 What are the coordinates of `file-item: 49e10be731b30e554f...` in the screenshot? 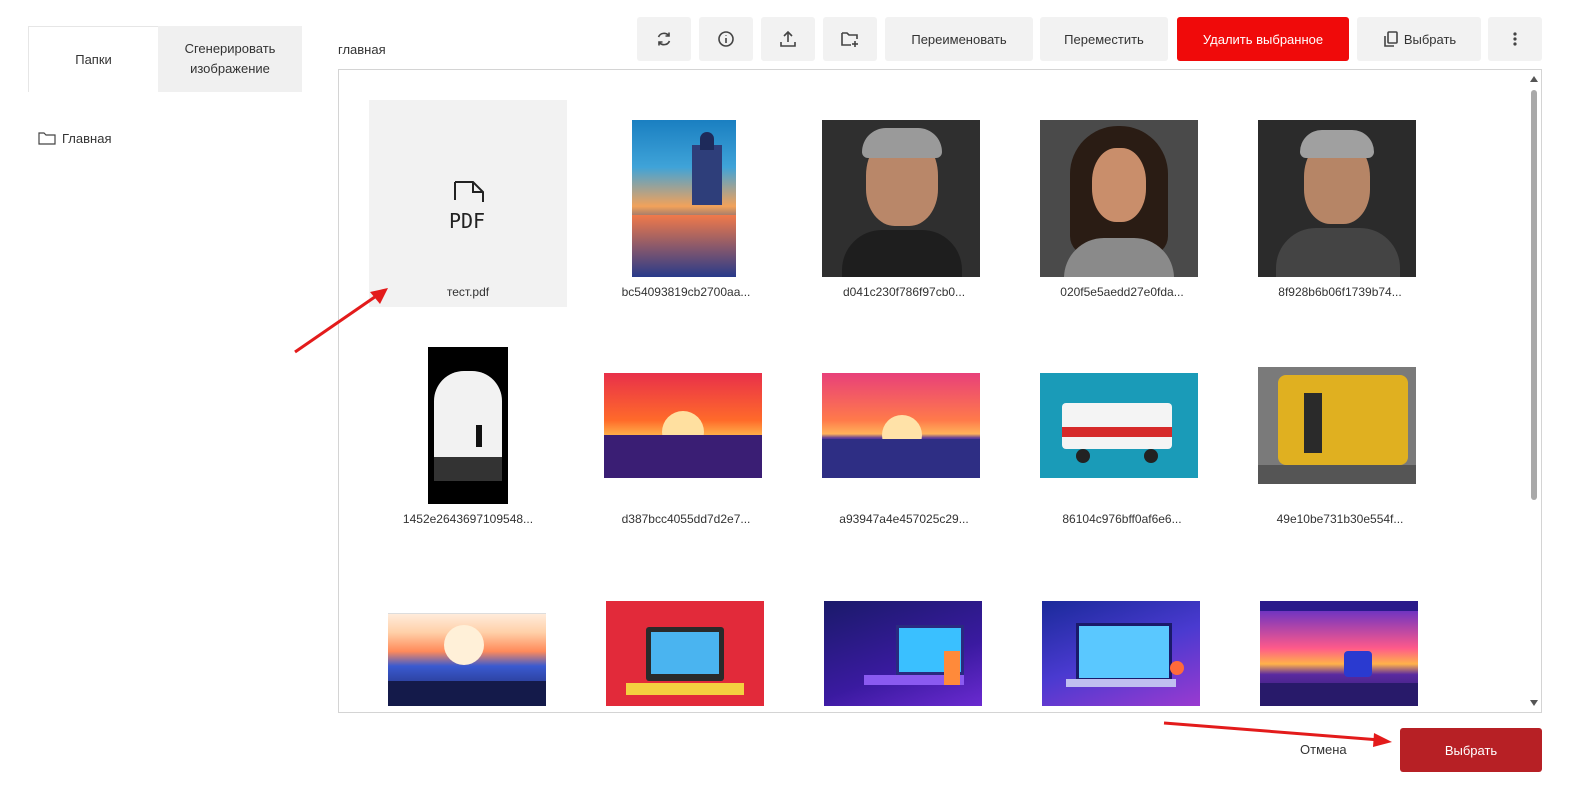 It's located at (1340, 430).